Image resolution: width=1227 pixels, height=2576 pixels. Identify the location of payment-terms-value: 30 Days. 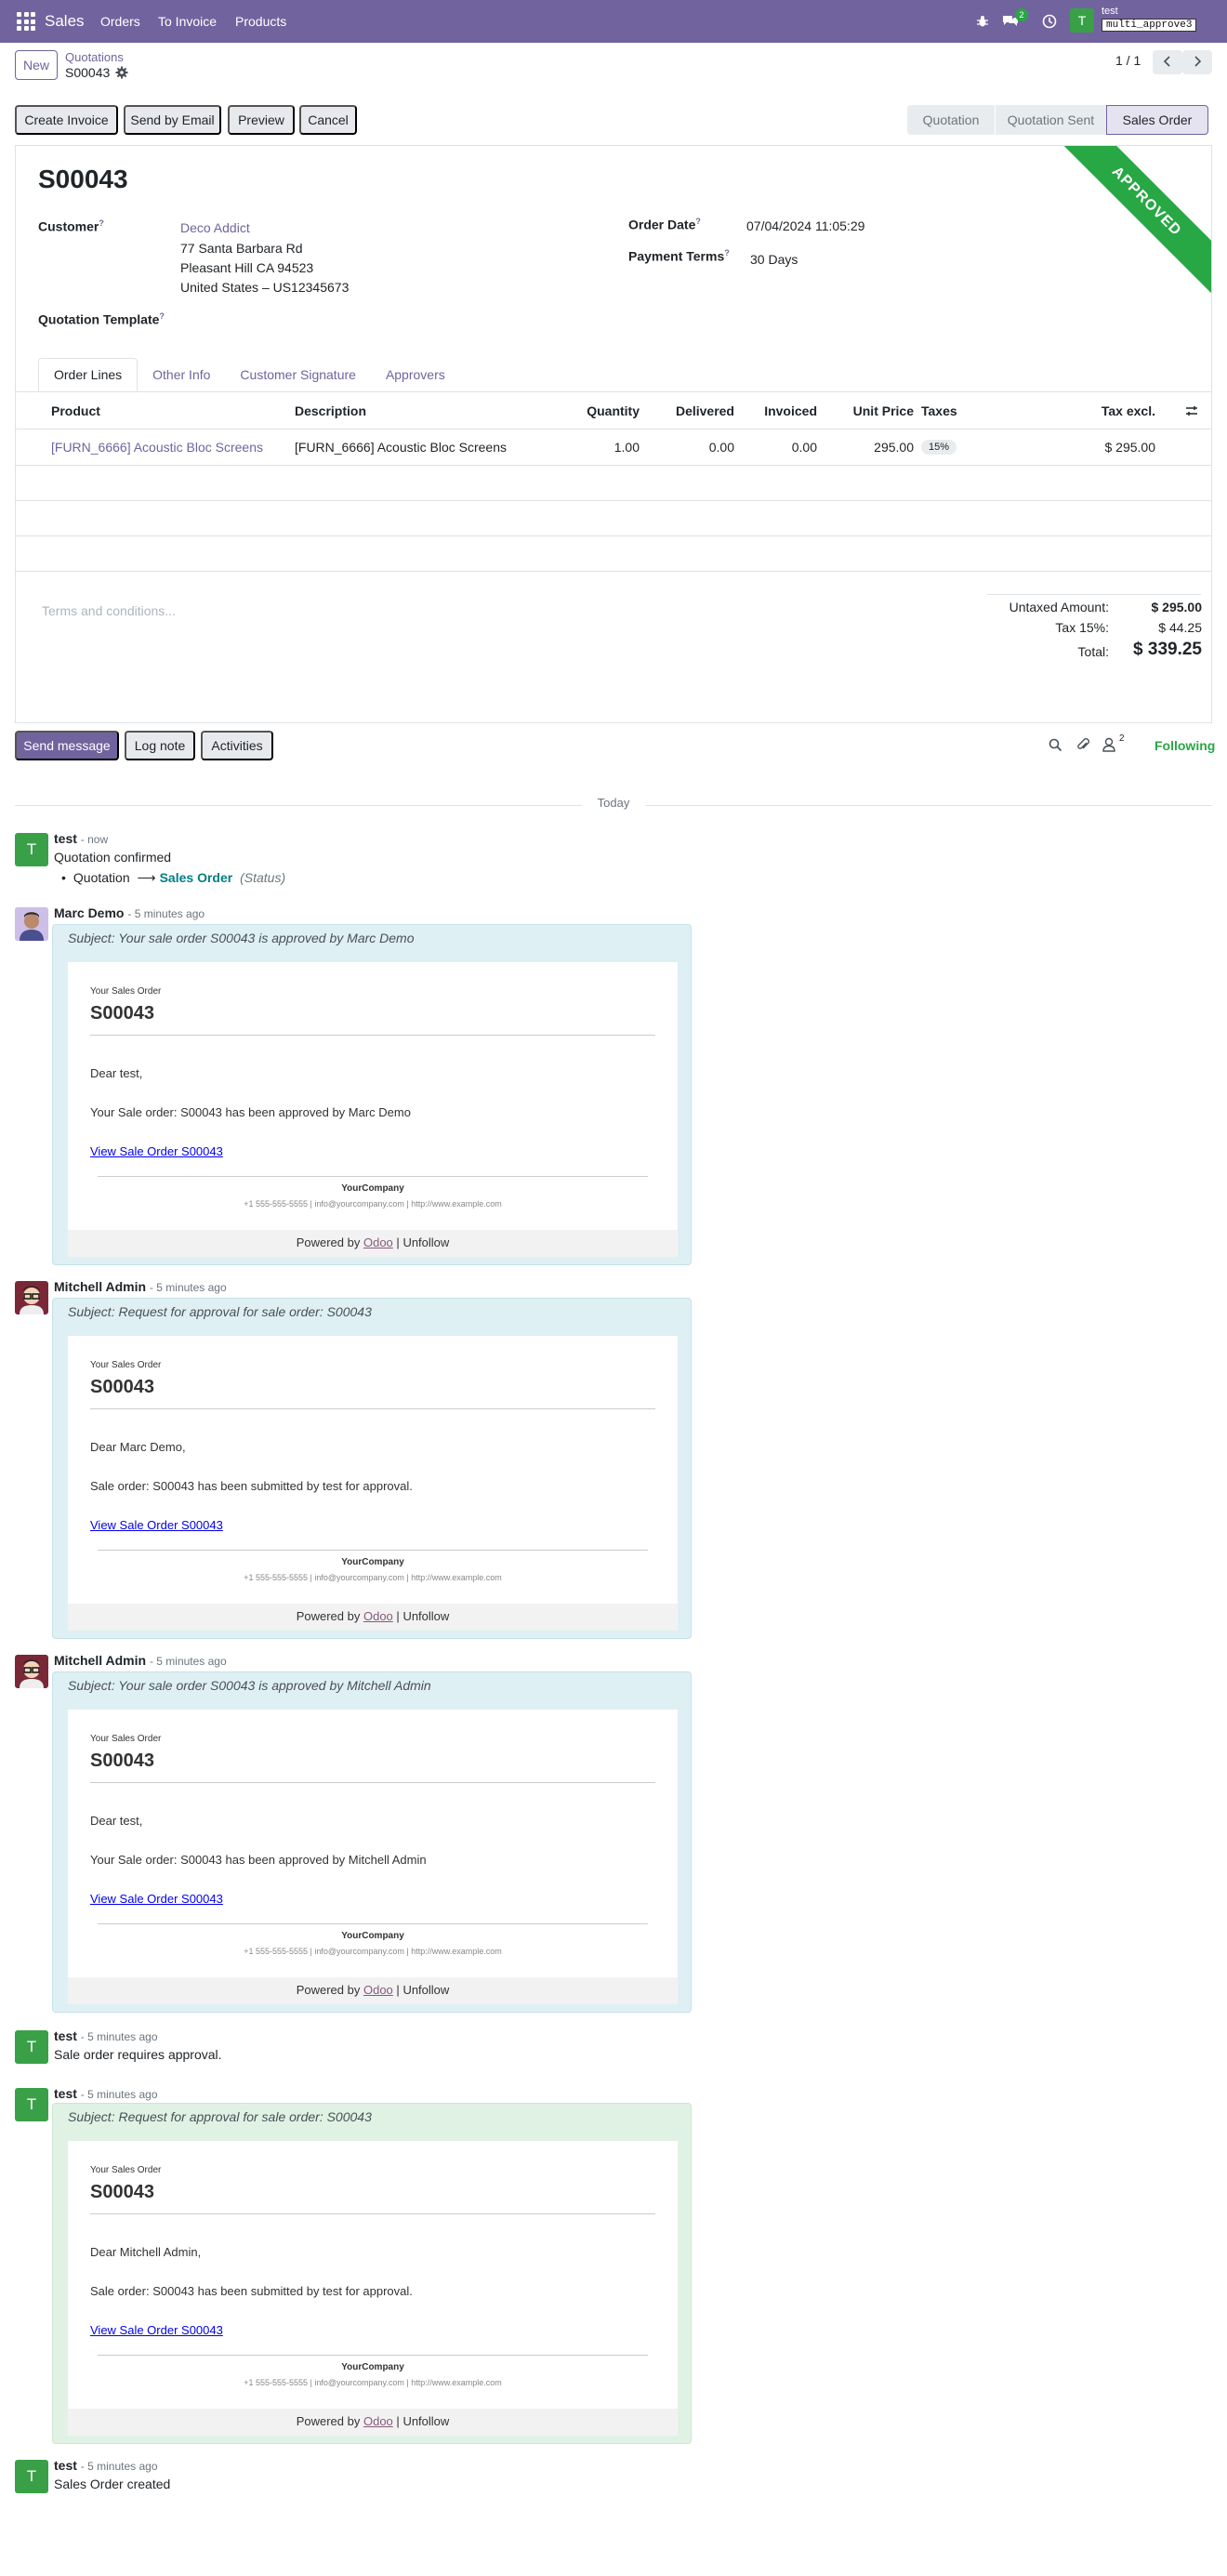
(774, 259).